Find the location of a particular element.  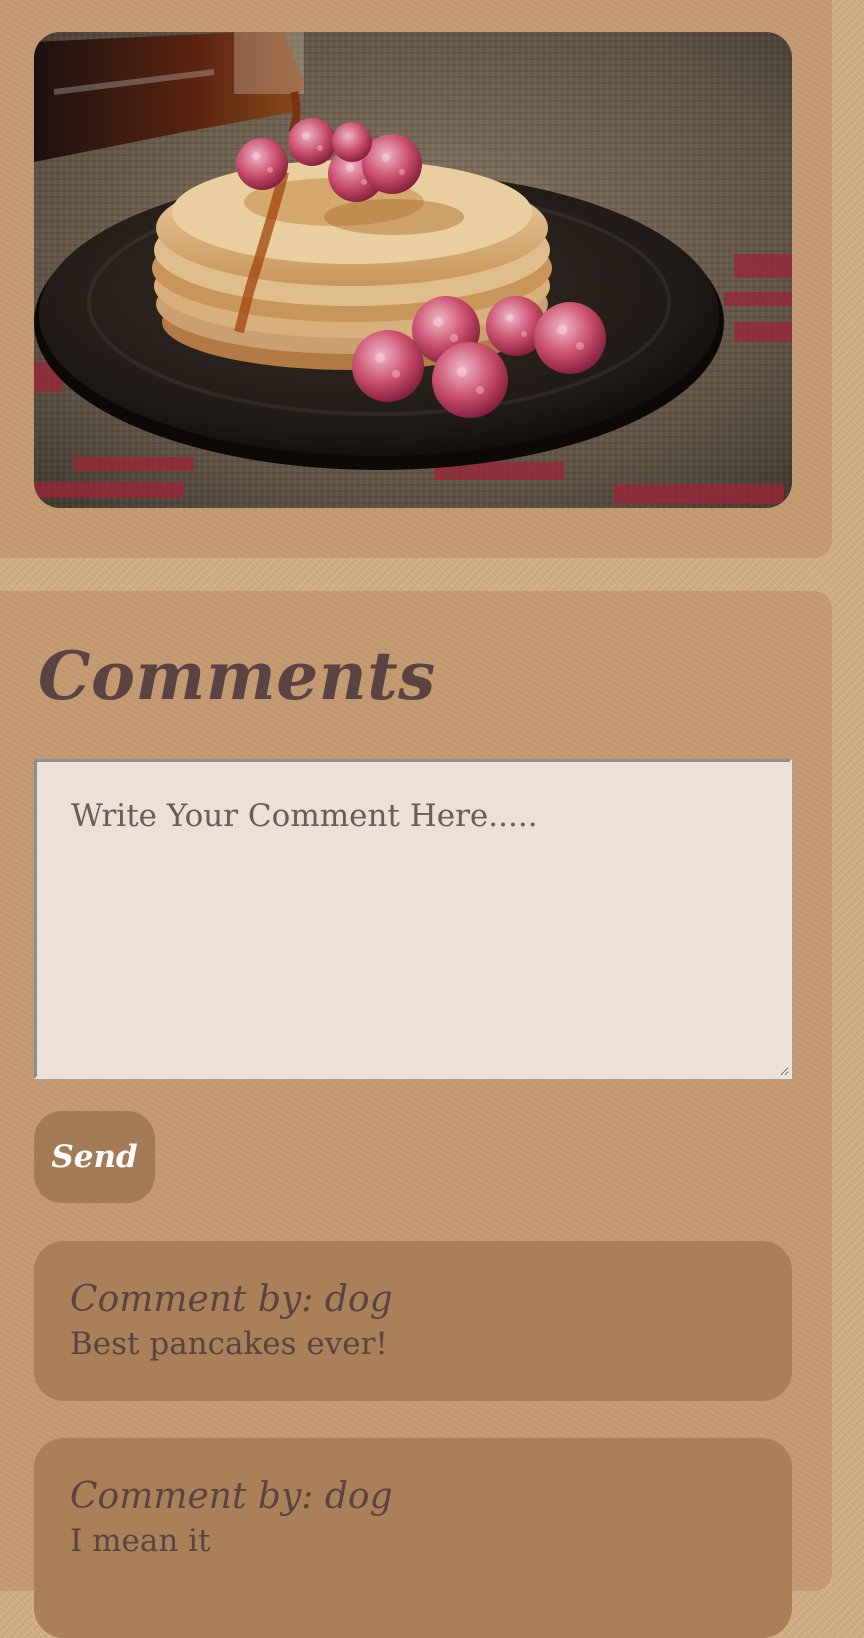

comments-heading: Comments is located at coordinates (237, 676).